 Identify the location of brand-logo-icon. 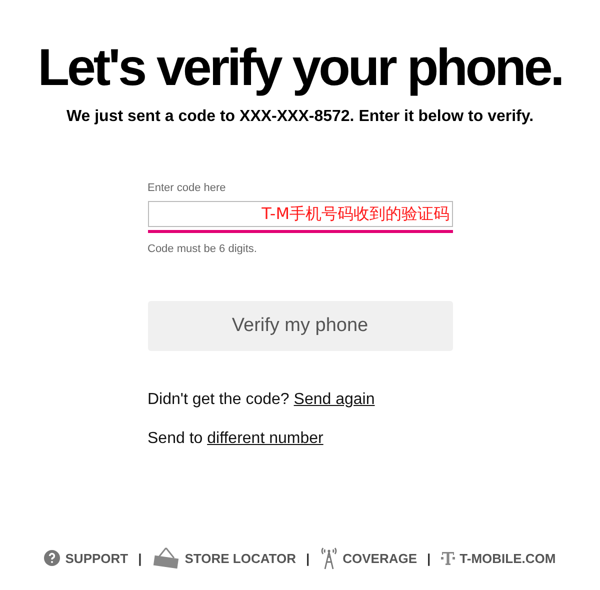
(447, 558).